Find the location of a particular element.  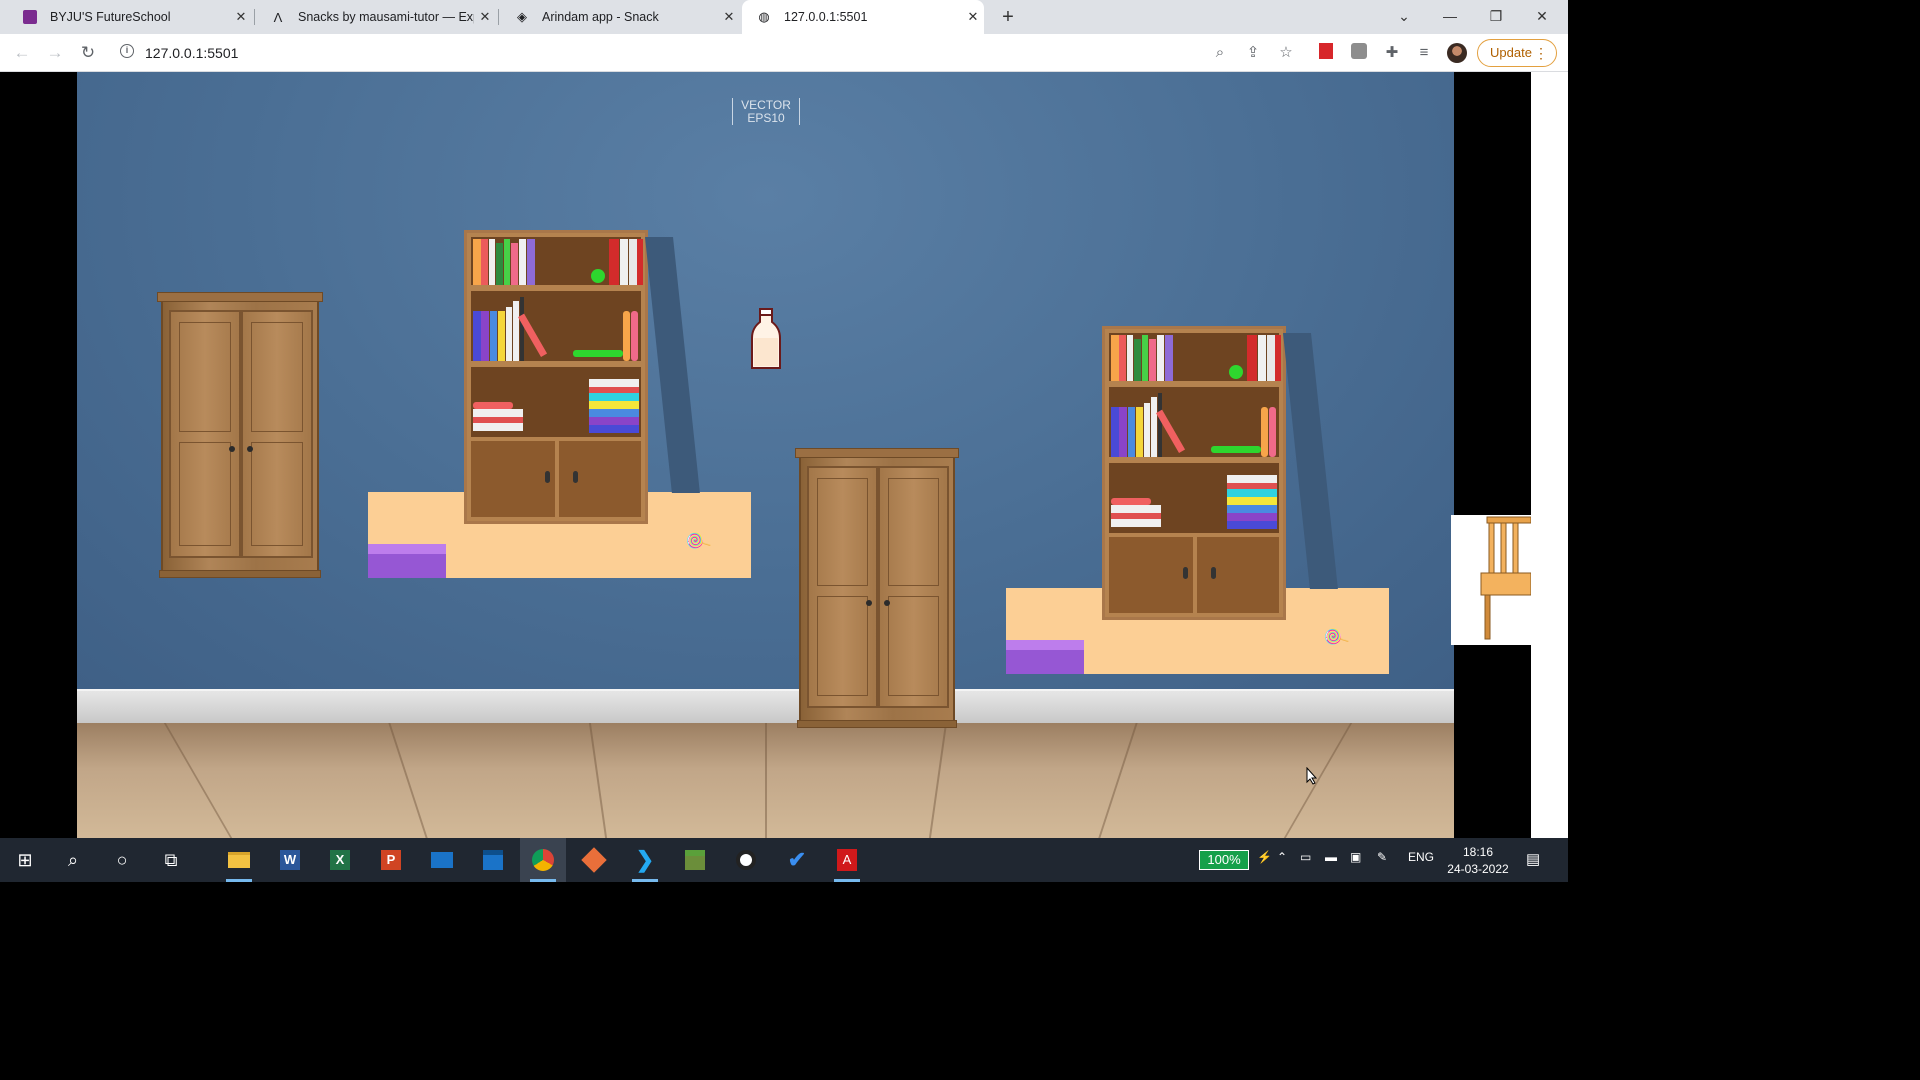

watermark-line2: EPS10 is located at coordinates (766, 117).